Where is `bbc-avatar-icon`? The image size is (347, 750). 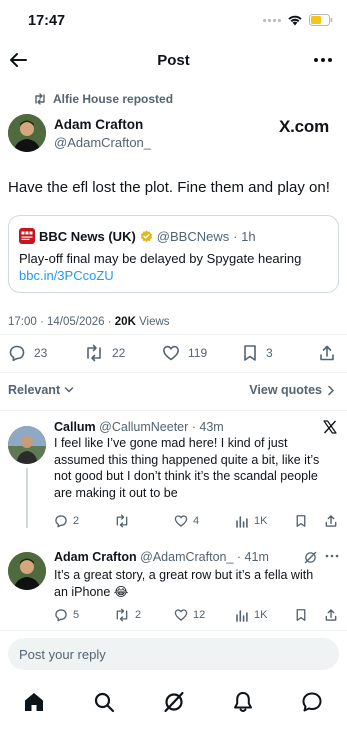
bbc-avatar-icon is located at coordinates (27, 236).